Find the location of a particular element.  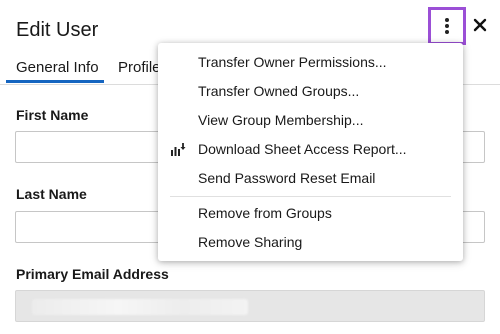

menu-divider is located at coordinates (310, 196).